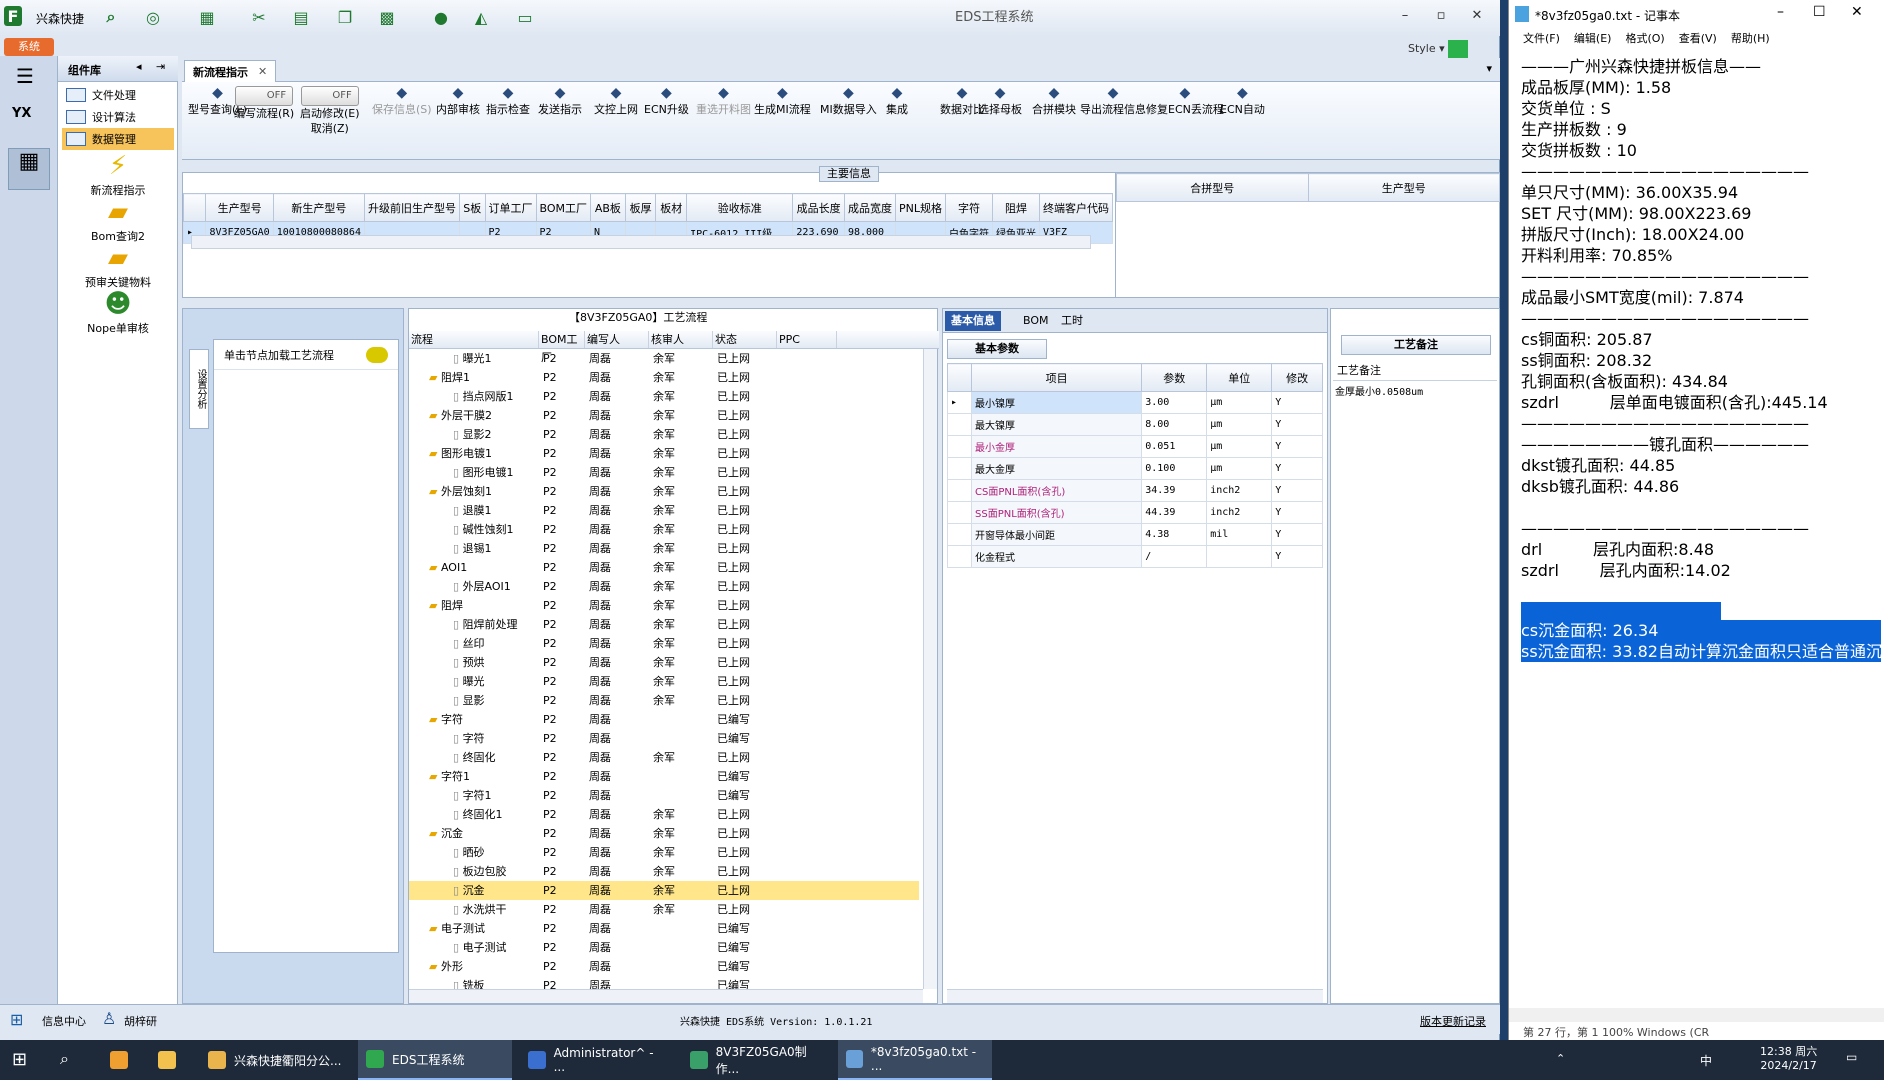 This screenshot has width=1884, height=1080. I want to click on col-header: 板材, so click(671, 207).